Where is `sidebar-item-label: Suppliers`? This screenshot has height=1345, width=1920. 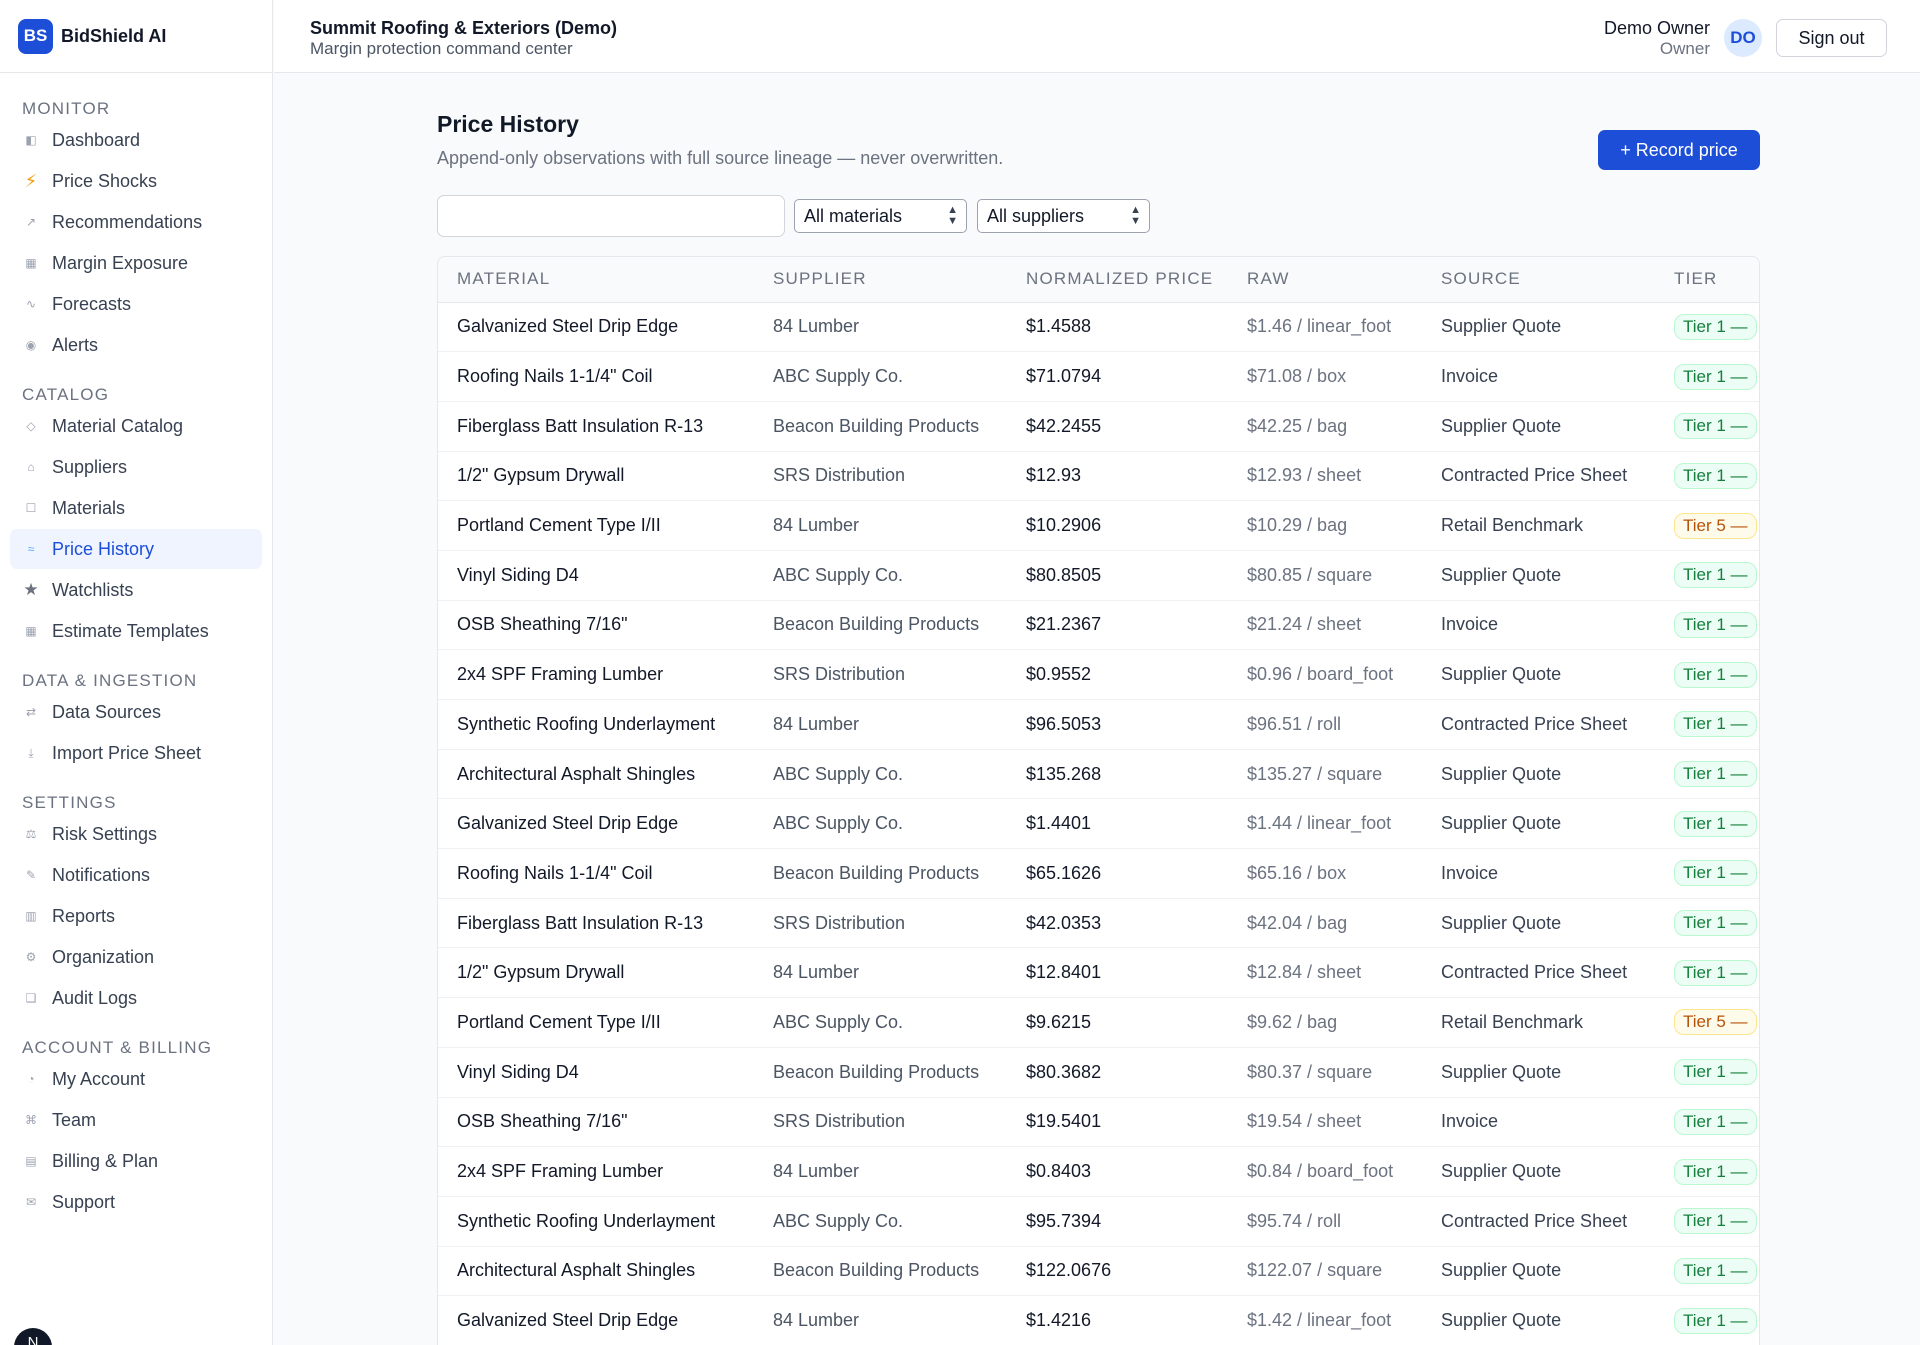 sidebar-item-label: Suppliers is located at coordinates (90, 466).